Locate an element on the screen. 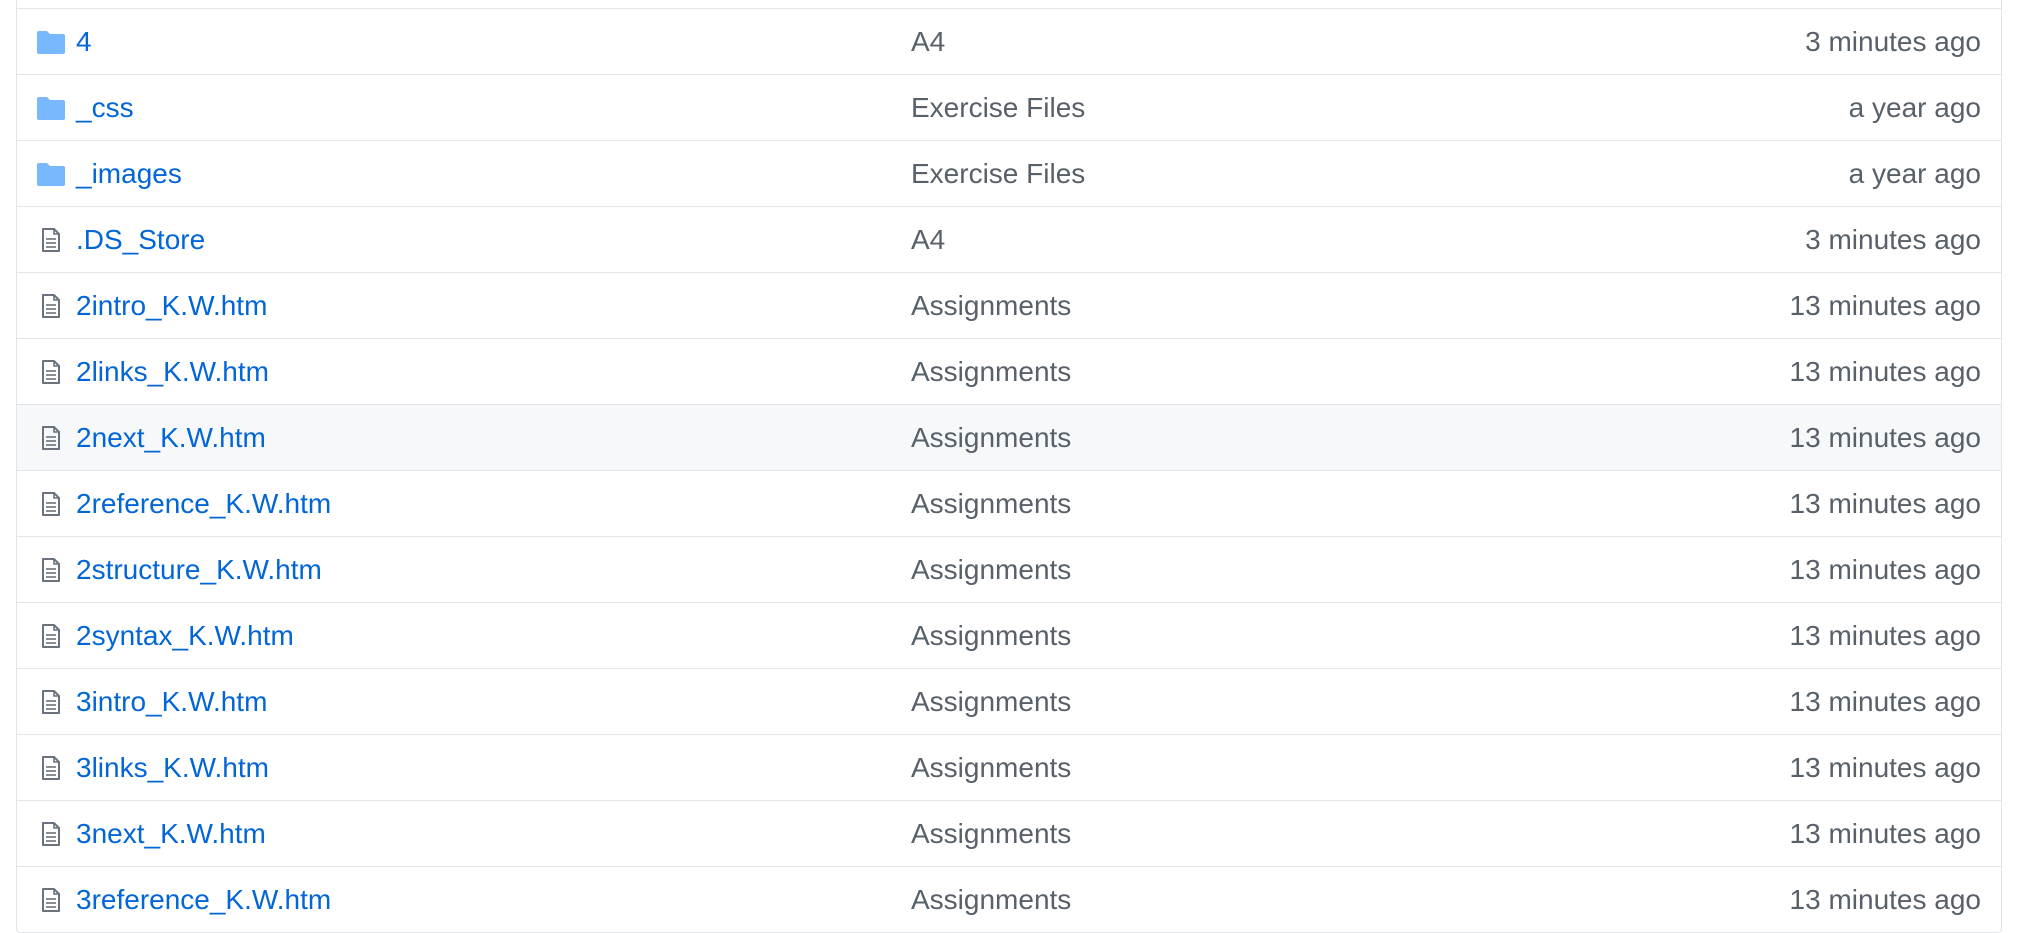 The width and height of the screenshot is (2020, 933). file-link: 3intro_K.W.htm is located at coordinates (171, 702).